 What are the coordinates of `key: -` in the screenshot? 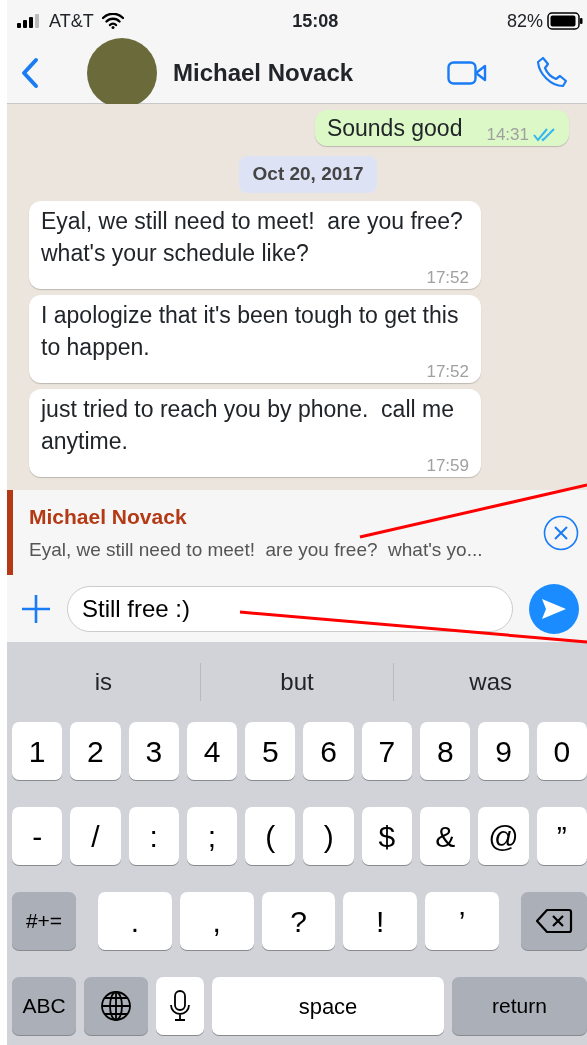 It's located at (37, 836).